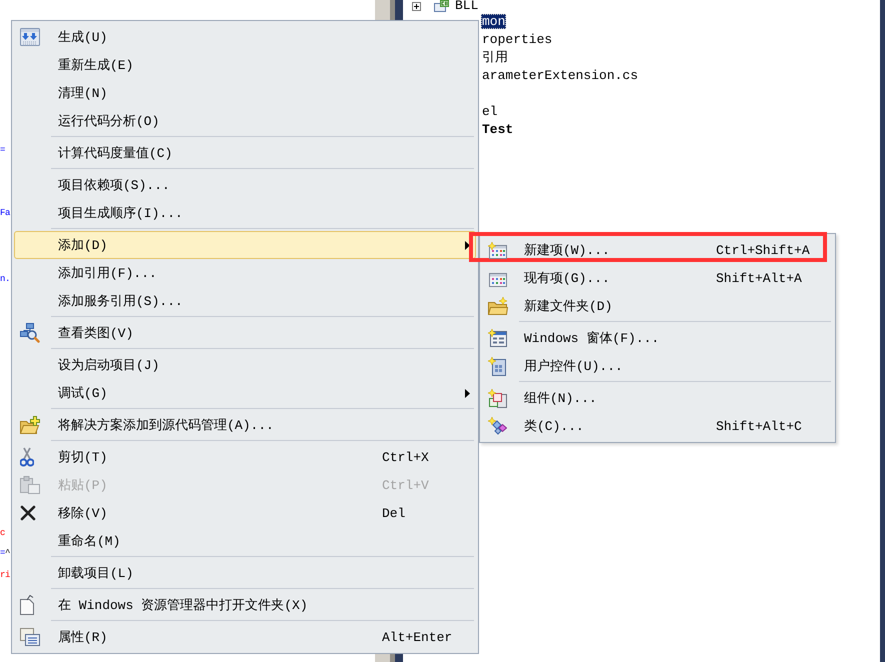 This screenshot has width=885, height=662. Describe the element at coordinates (3, 533) in the screenshot. I see `code-text: c` at that location.